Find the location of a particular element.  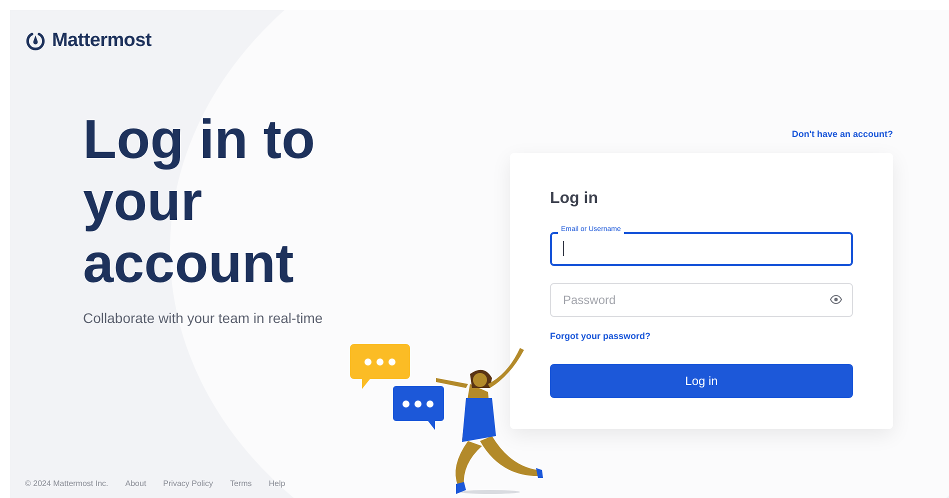

password-field: Password is located at coordinates (701, 300).